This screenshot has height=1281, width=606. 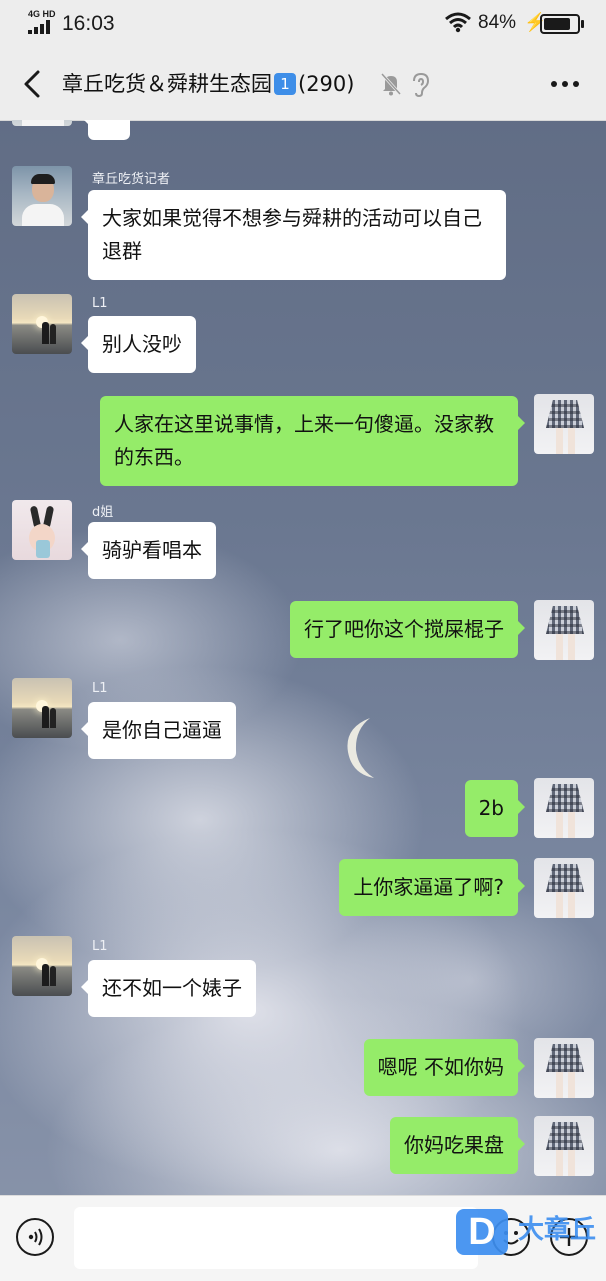 I want to click on chat-title: 章丘吃货＆舜耕生态园 1 (290), so click(x=208, y=83).